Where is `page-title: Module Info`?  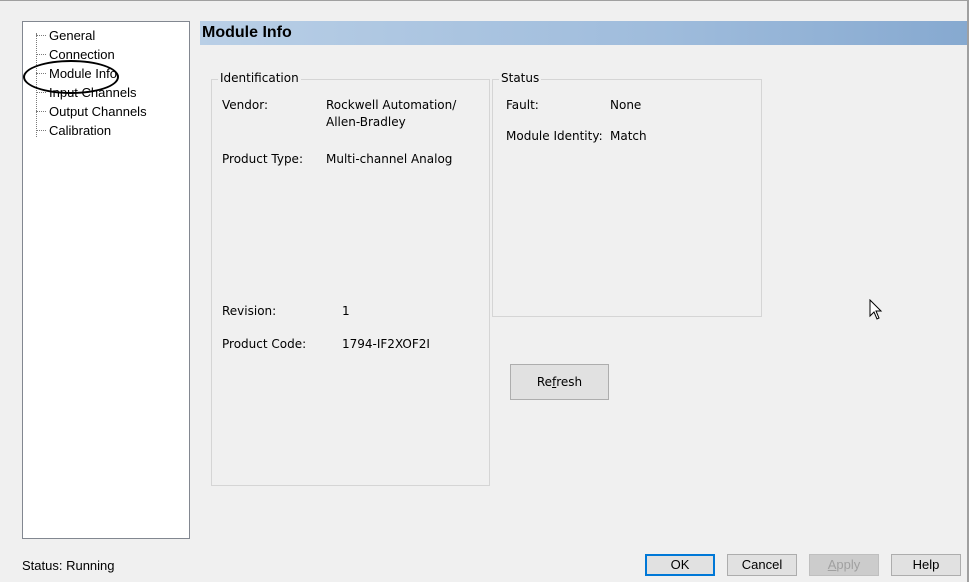
page-title: Module Info is located at coordinates (584, 33).